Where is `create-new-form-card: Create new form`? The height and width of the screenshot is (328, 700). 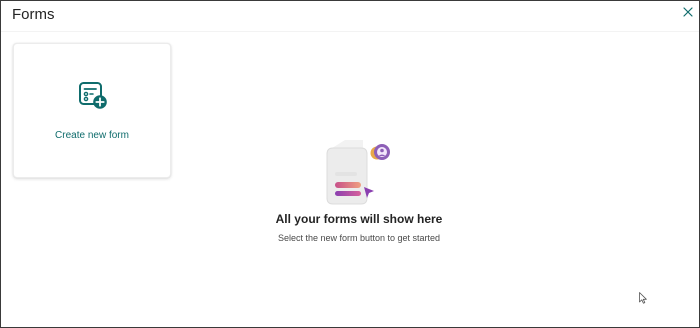 create-new-form-card: Create new form is located at coordinates (92, 110).